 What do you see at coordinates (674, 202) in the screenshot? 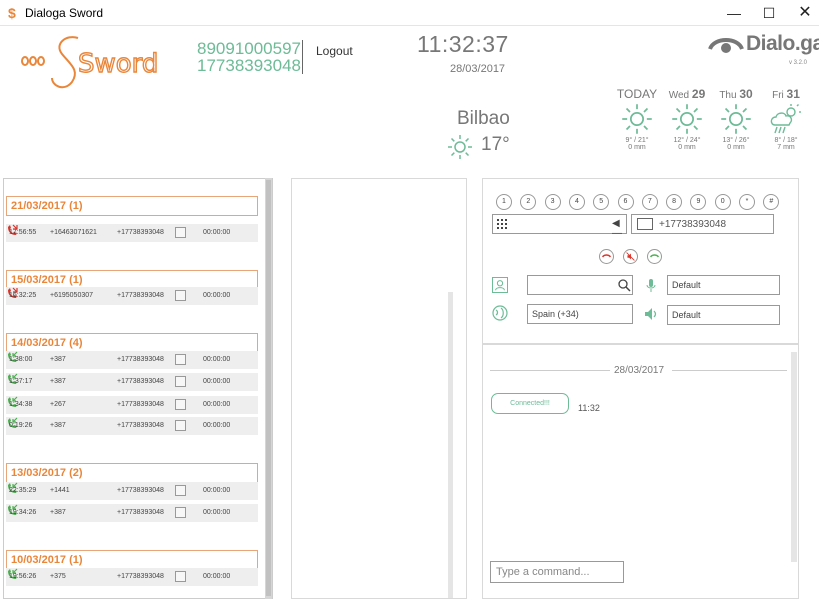
I see `dial-key: 8` at bounding box center [674, 202].